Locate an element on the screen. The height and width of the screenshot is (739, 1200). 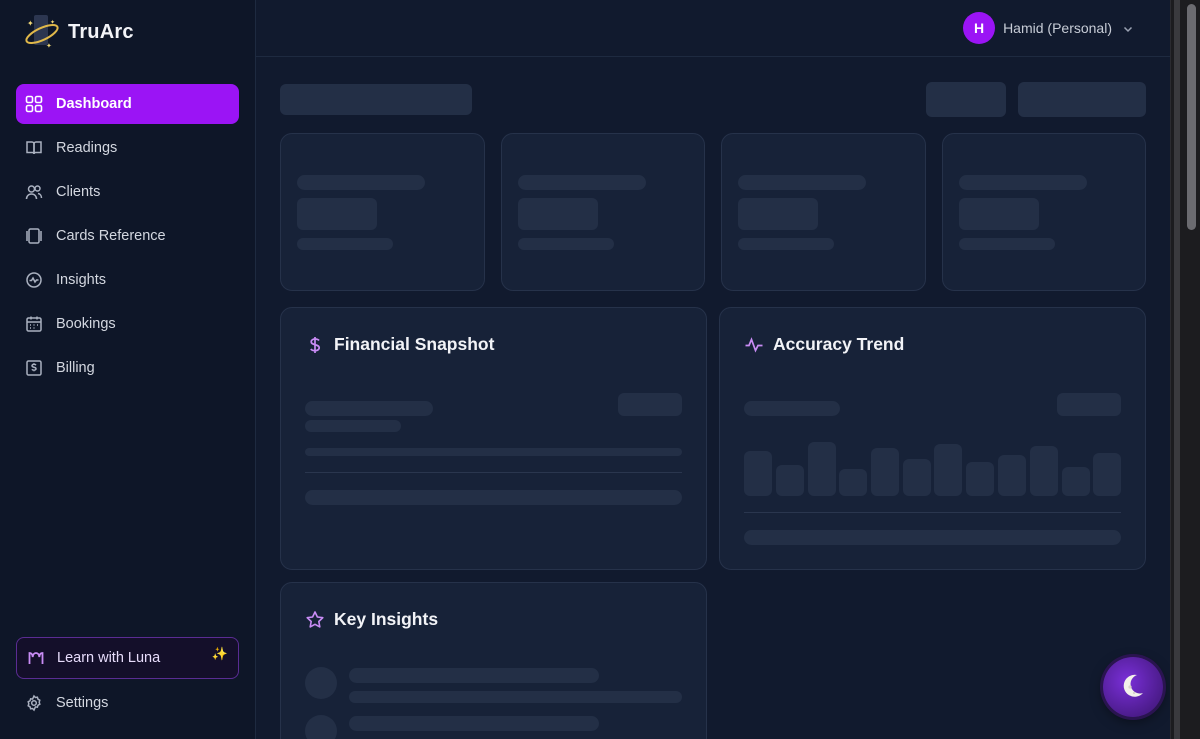
sidebar-item-cards-reference: Cards Reference is located at coordinates (127, 236).